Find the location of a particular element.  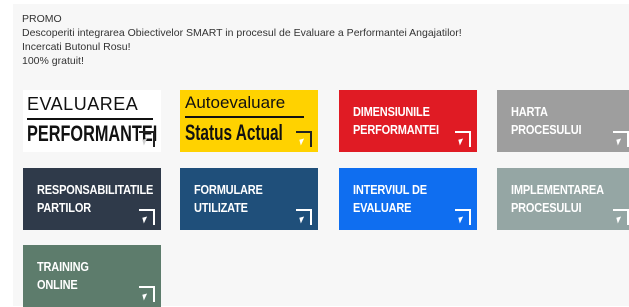

promo-heading: PROMO is located at coordinates (42, 19).